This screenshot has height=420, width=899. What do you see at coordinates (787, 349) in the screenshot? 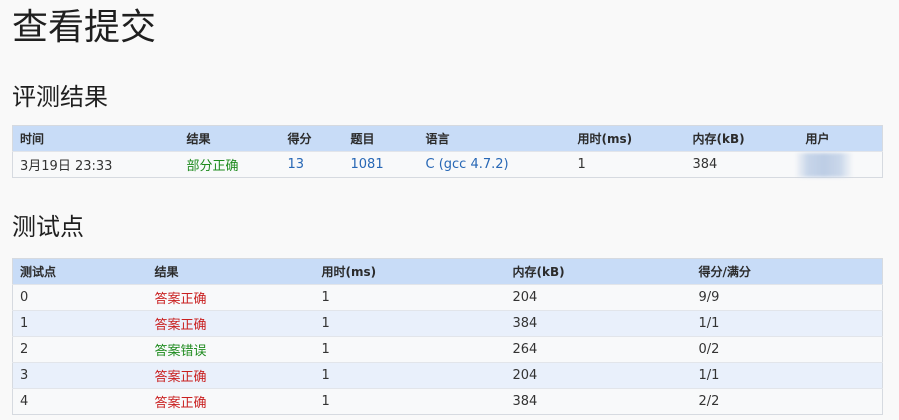
I see `case-score: 0/2` at bounding box center [787, 349].